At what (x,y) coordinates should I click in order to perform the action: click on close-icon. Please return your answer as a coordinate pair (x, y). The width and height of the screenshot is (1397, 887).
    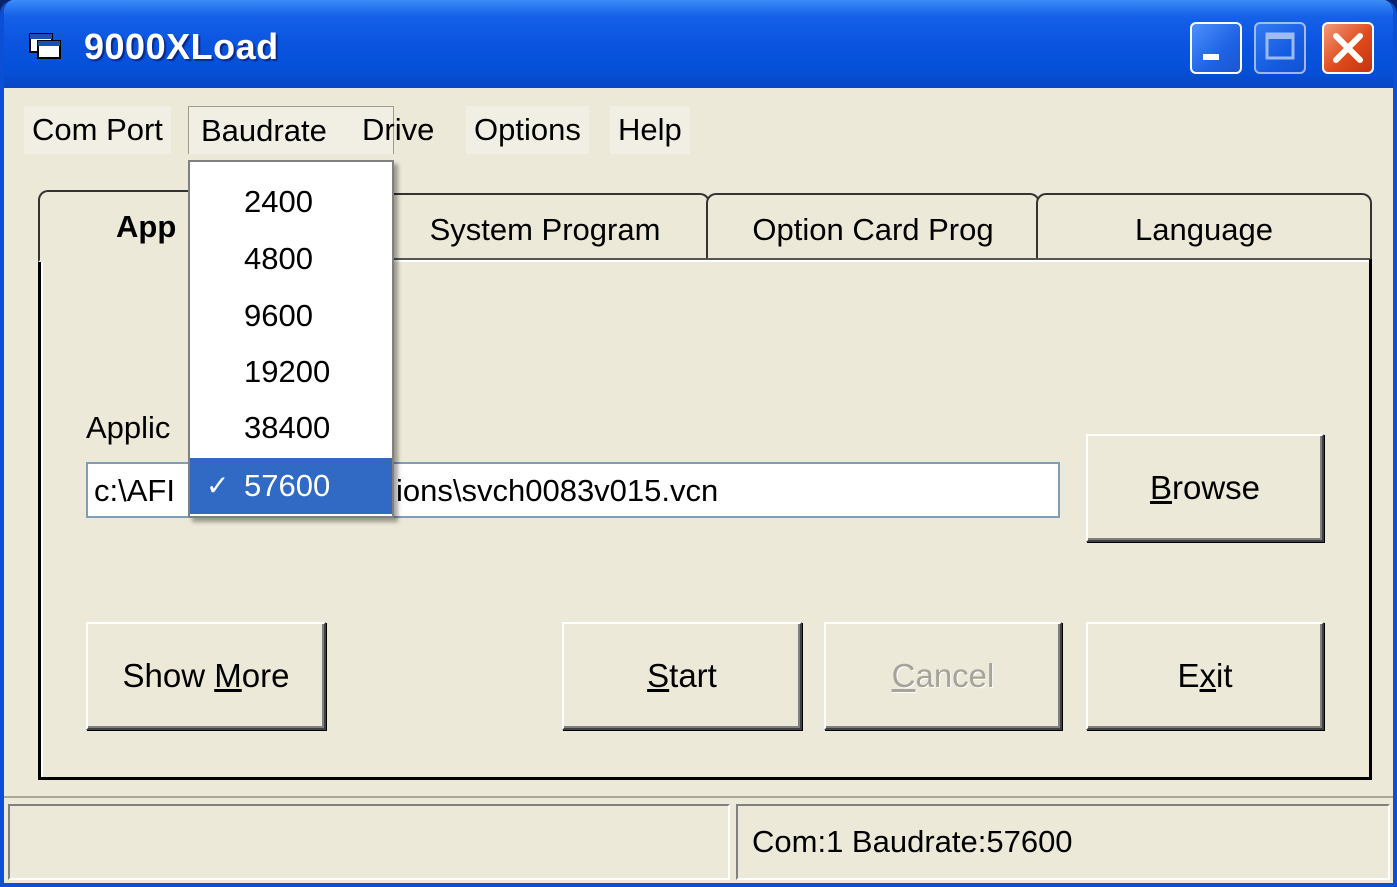
    Looking at the image, I should click on (1348, 48).